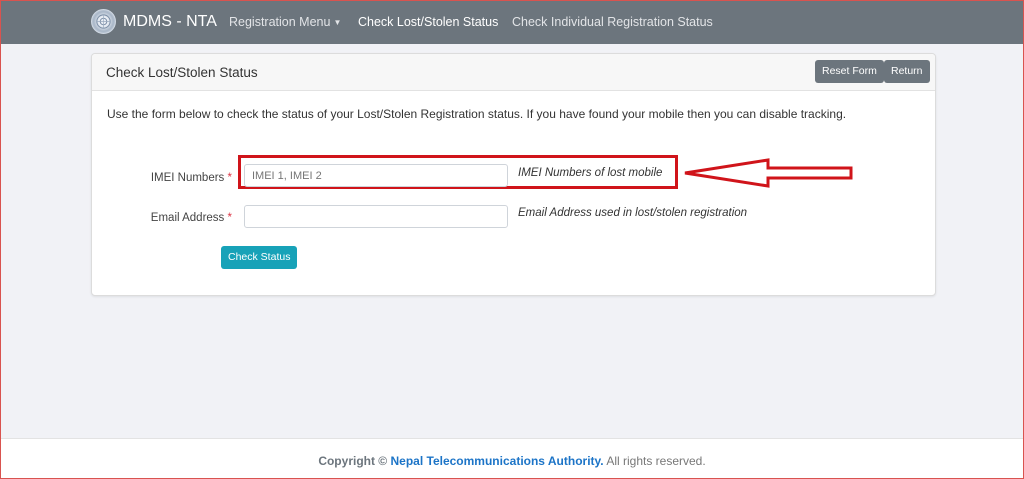 This screenshot has width=1024, height=479. Describe the element at coordinates (849, 71) in the screenshot. I see `reset-form-button: Reset Form` at that location.